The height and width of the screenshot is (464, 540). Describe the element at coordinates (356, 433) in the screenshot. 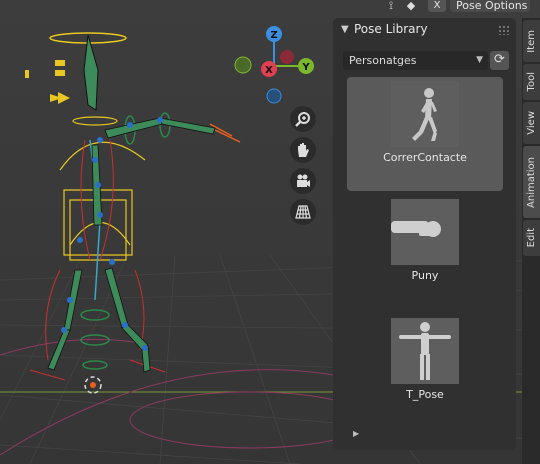

I see `expand-arrow-icon: ▶` at that location.